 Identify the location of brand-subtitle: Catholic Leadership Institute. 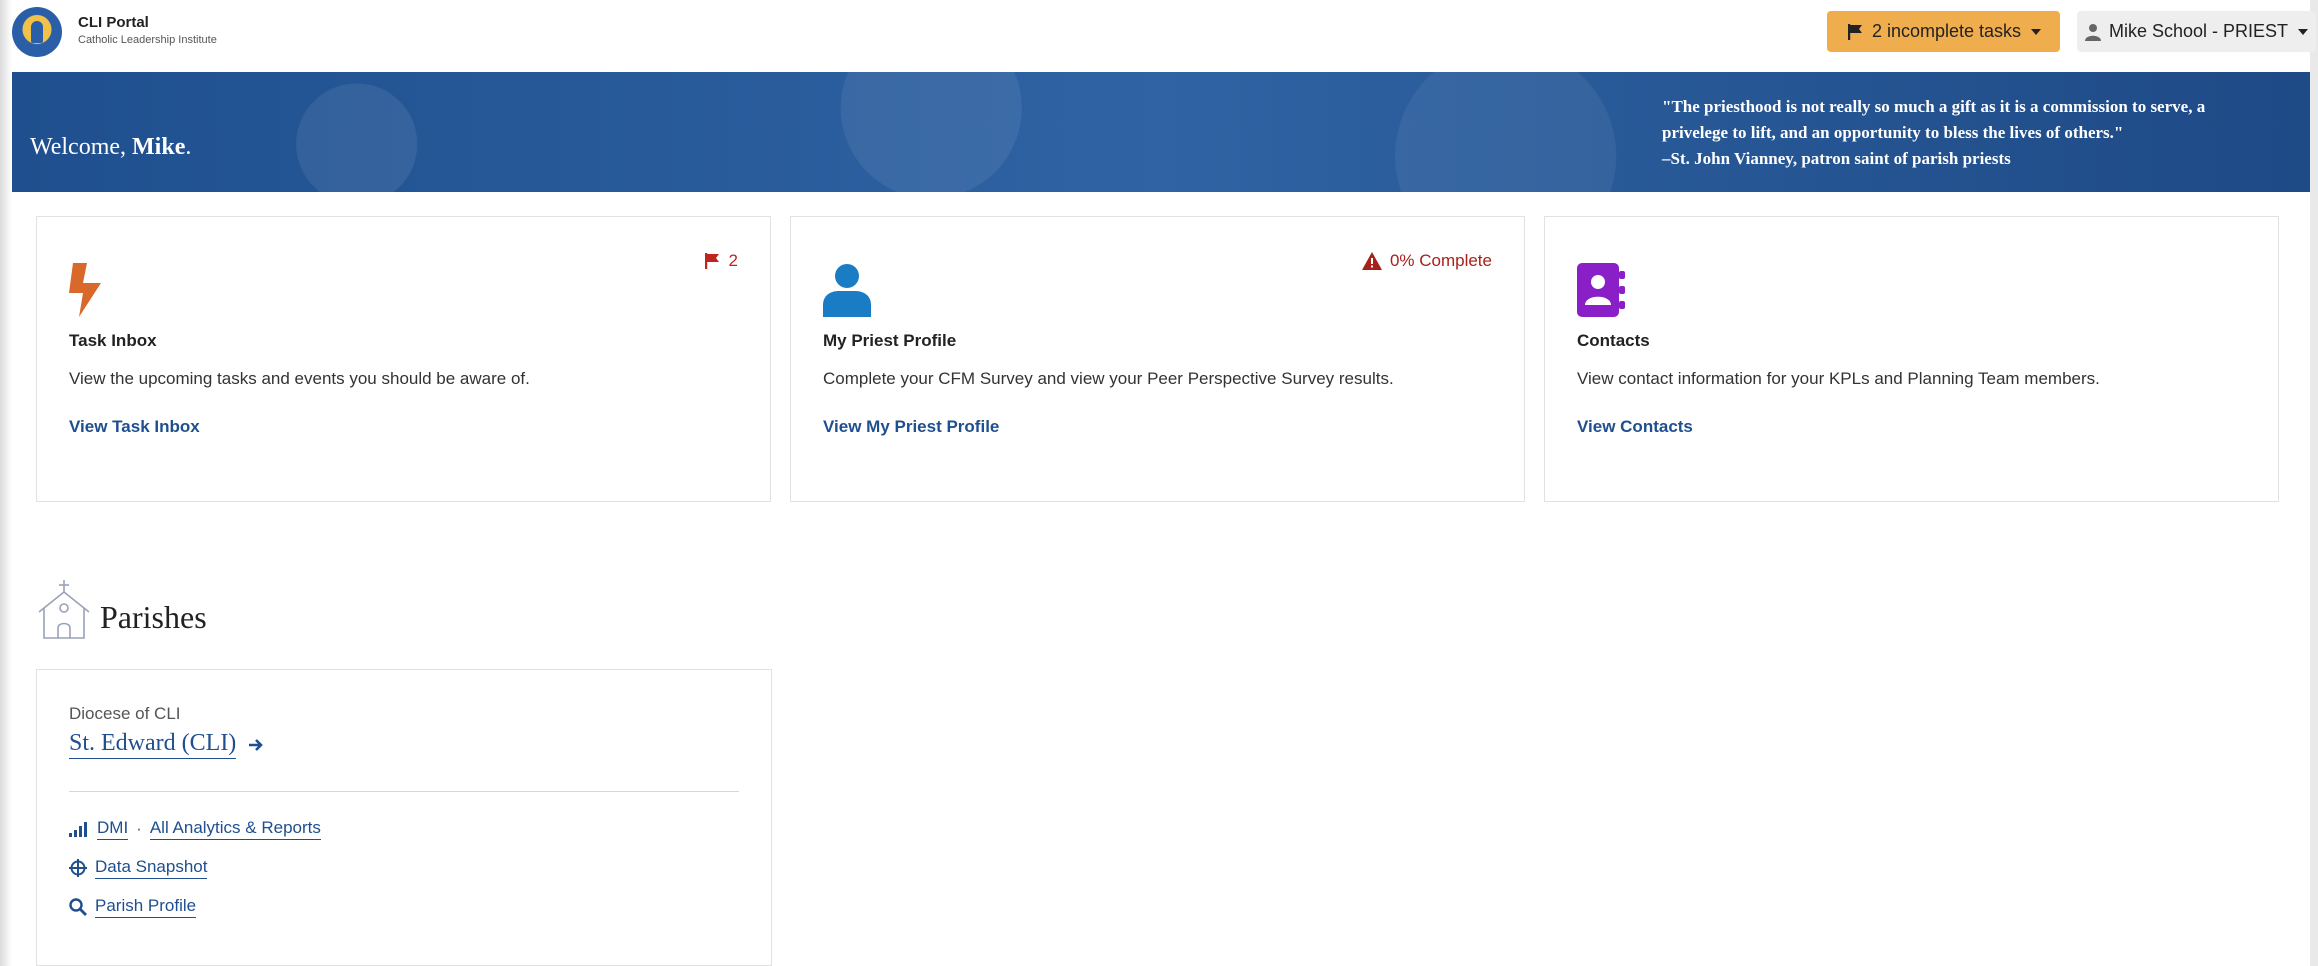
(147, 40).